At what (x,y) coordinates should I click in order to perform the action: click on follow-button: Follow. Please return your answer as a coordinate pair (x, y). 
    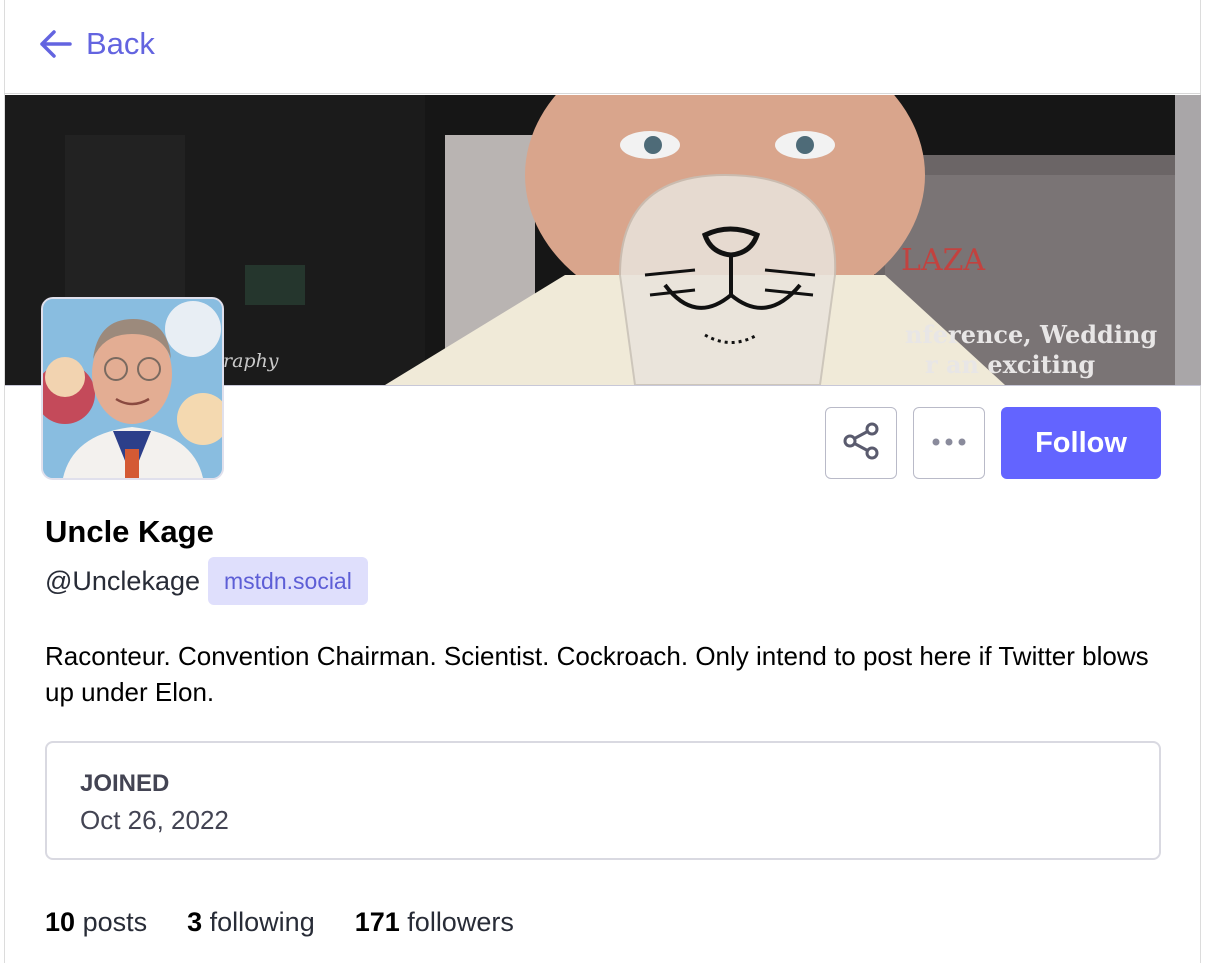
    Looking at the image, I should click on (1081, 443).